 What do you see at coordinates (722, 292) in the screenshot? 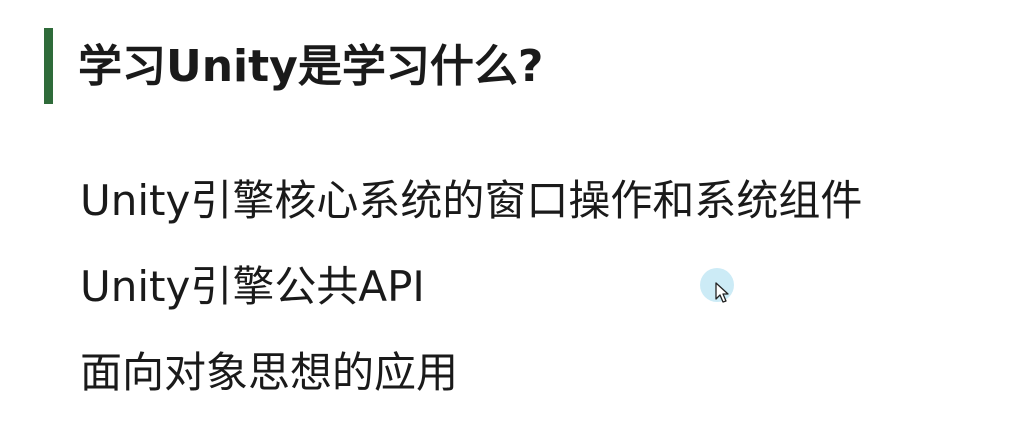
I see `mouse-pointer-icon` at bounding box center [722, 292].